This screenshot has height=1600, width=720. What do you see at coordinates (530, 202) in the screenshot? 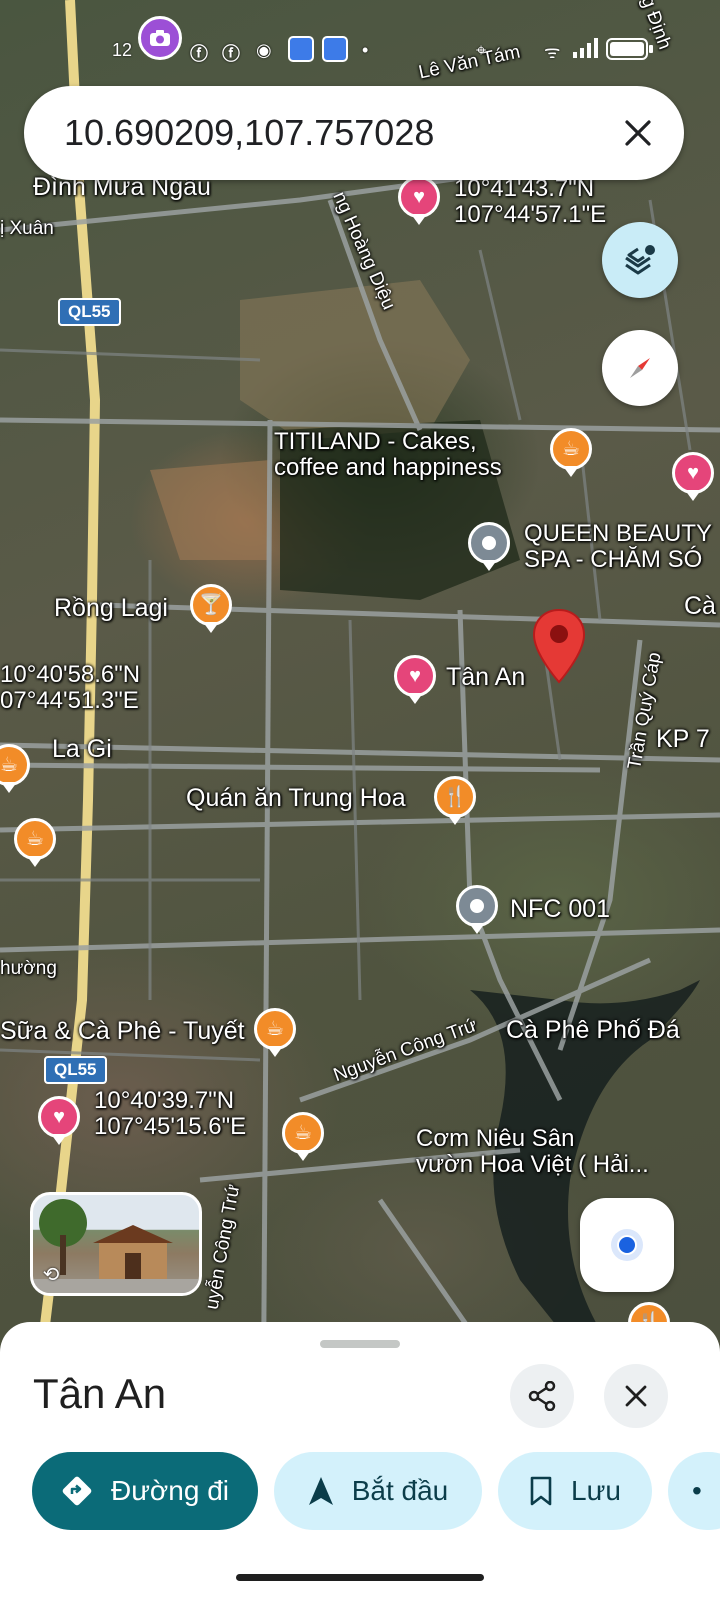
I see `coordinate-label-1: 10°41'43.7"N 107°44'57.1"E` at bounding box center [530, 202].